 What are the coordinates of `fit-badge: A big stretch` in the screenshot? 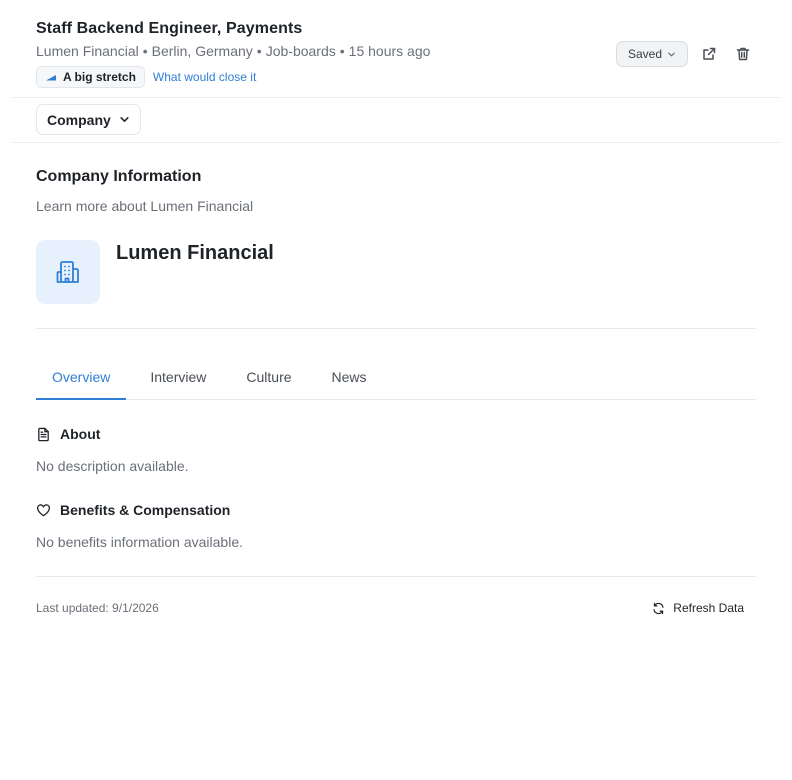 It's located at (90, 77).